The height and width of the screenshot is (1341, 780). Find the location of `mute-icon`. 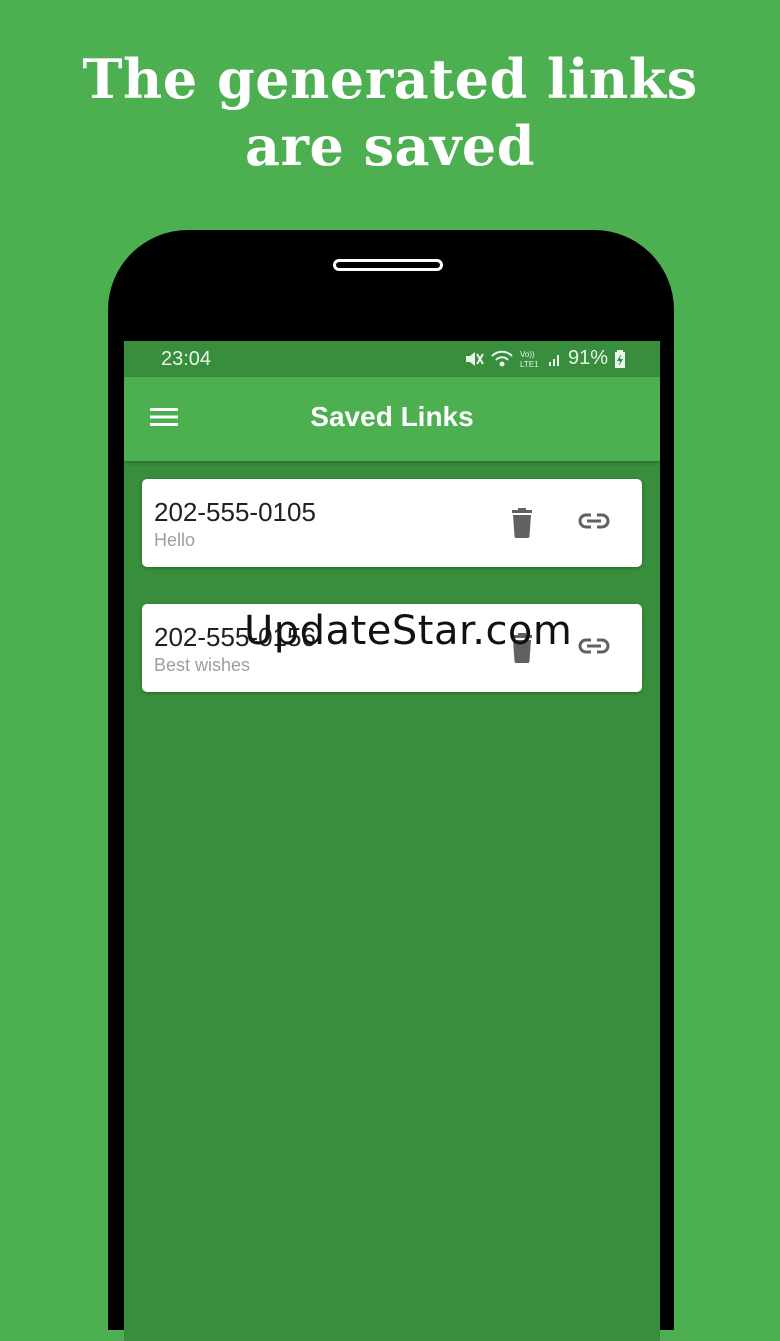

mute-icon is located at coordinates (474, 359).